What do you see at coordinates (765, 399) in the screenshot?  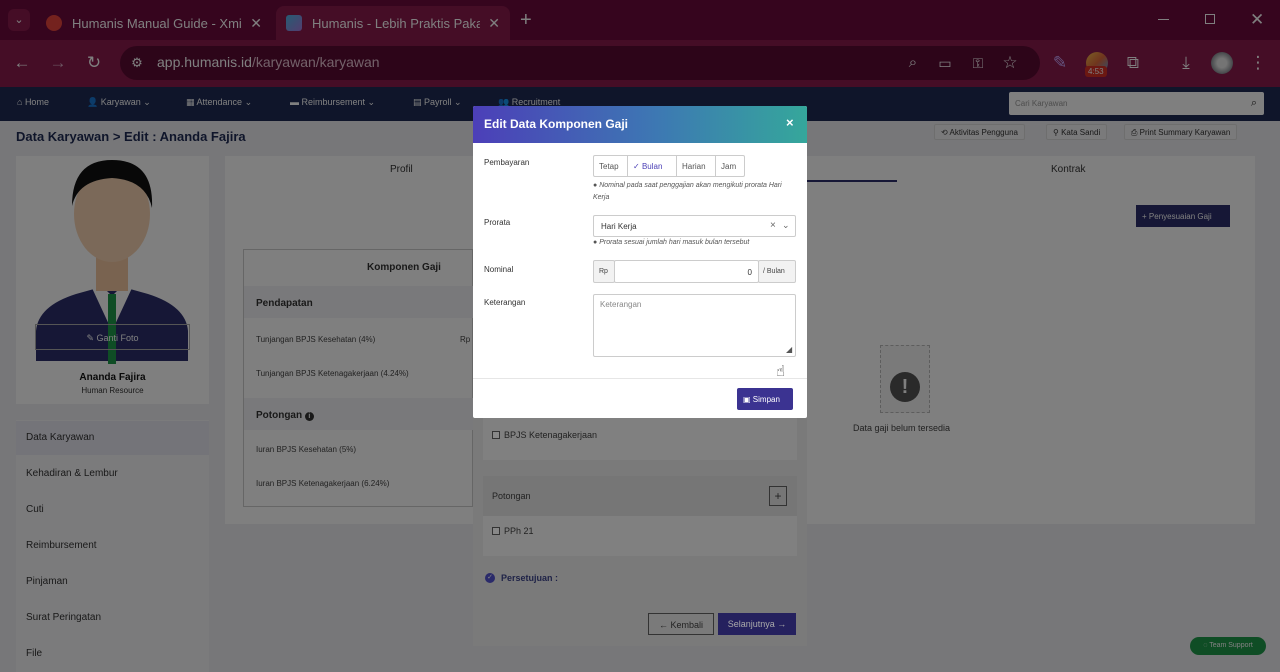 I see `save-button: ▣ Simpan` at bounding box center [765, 399].